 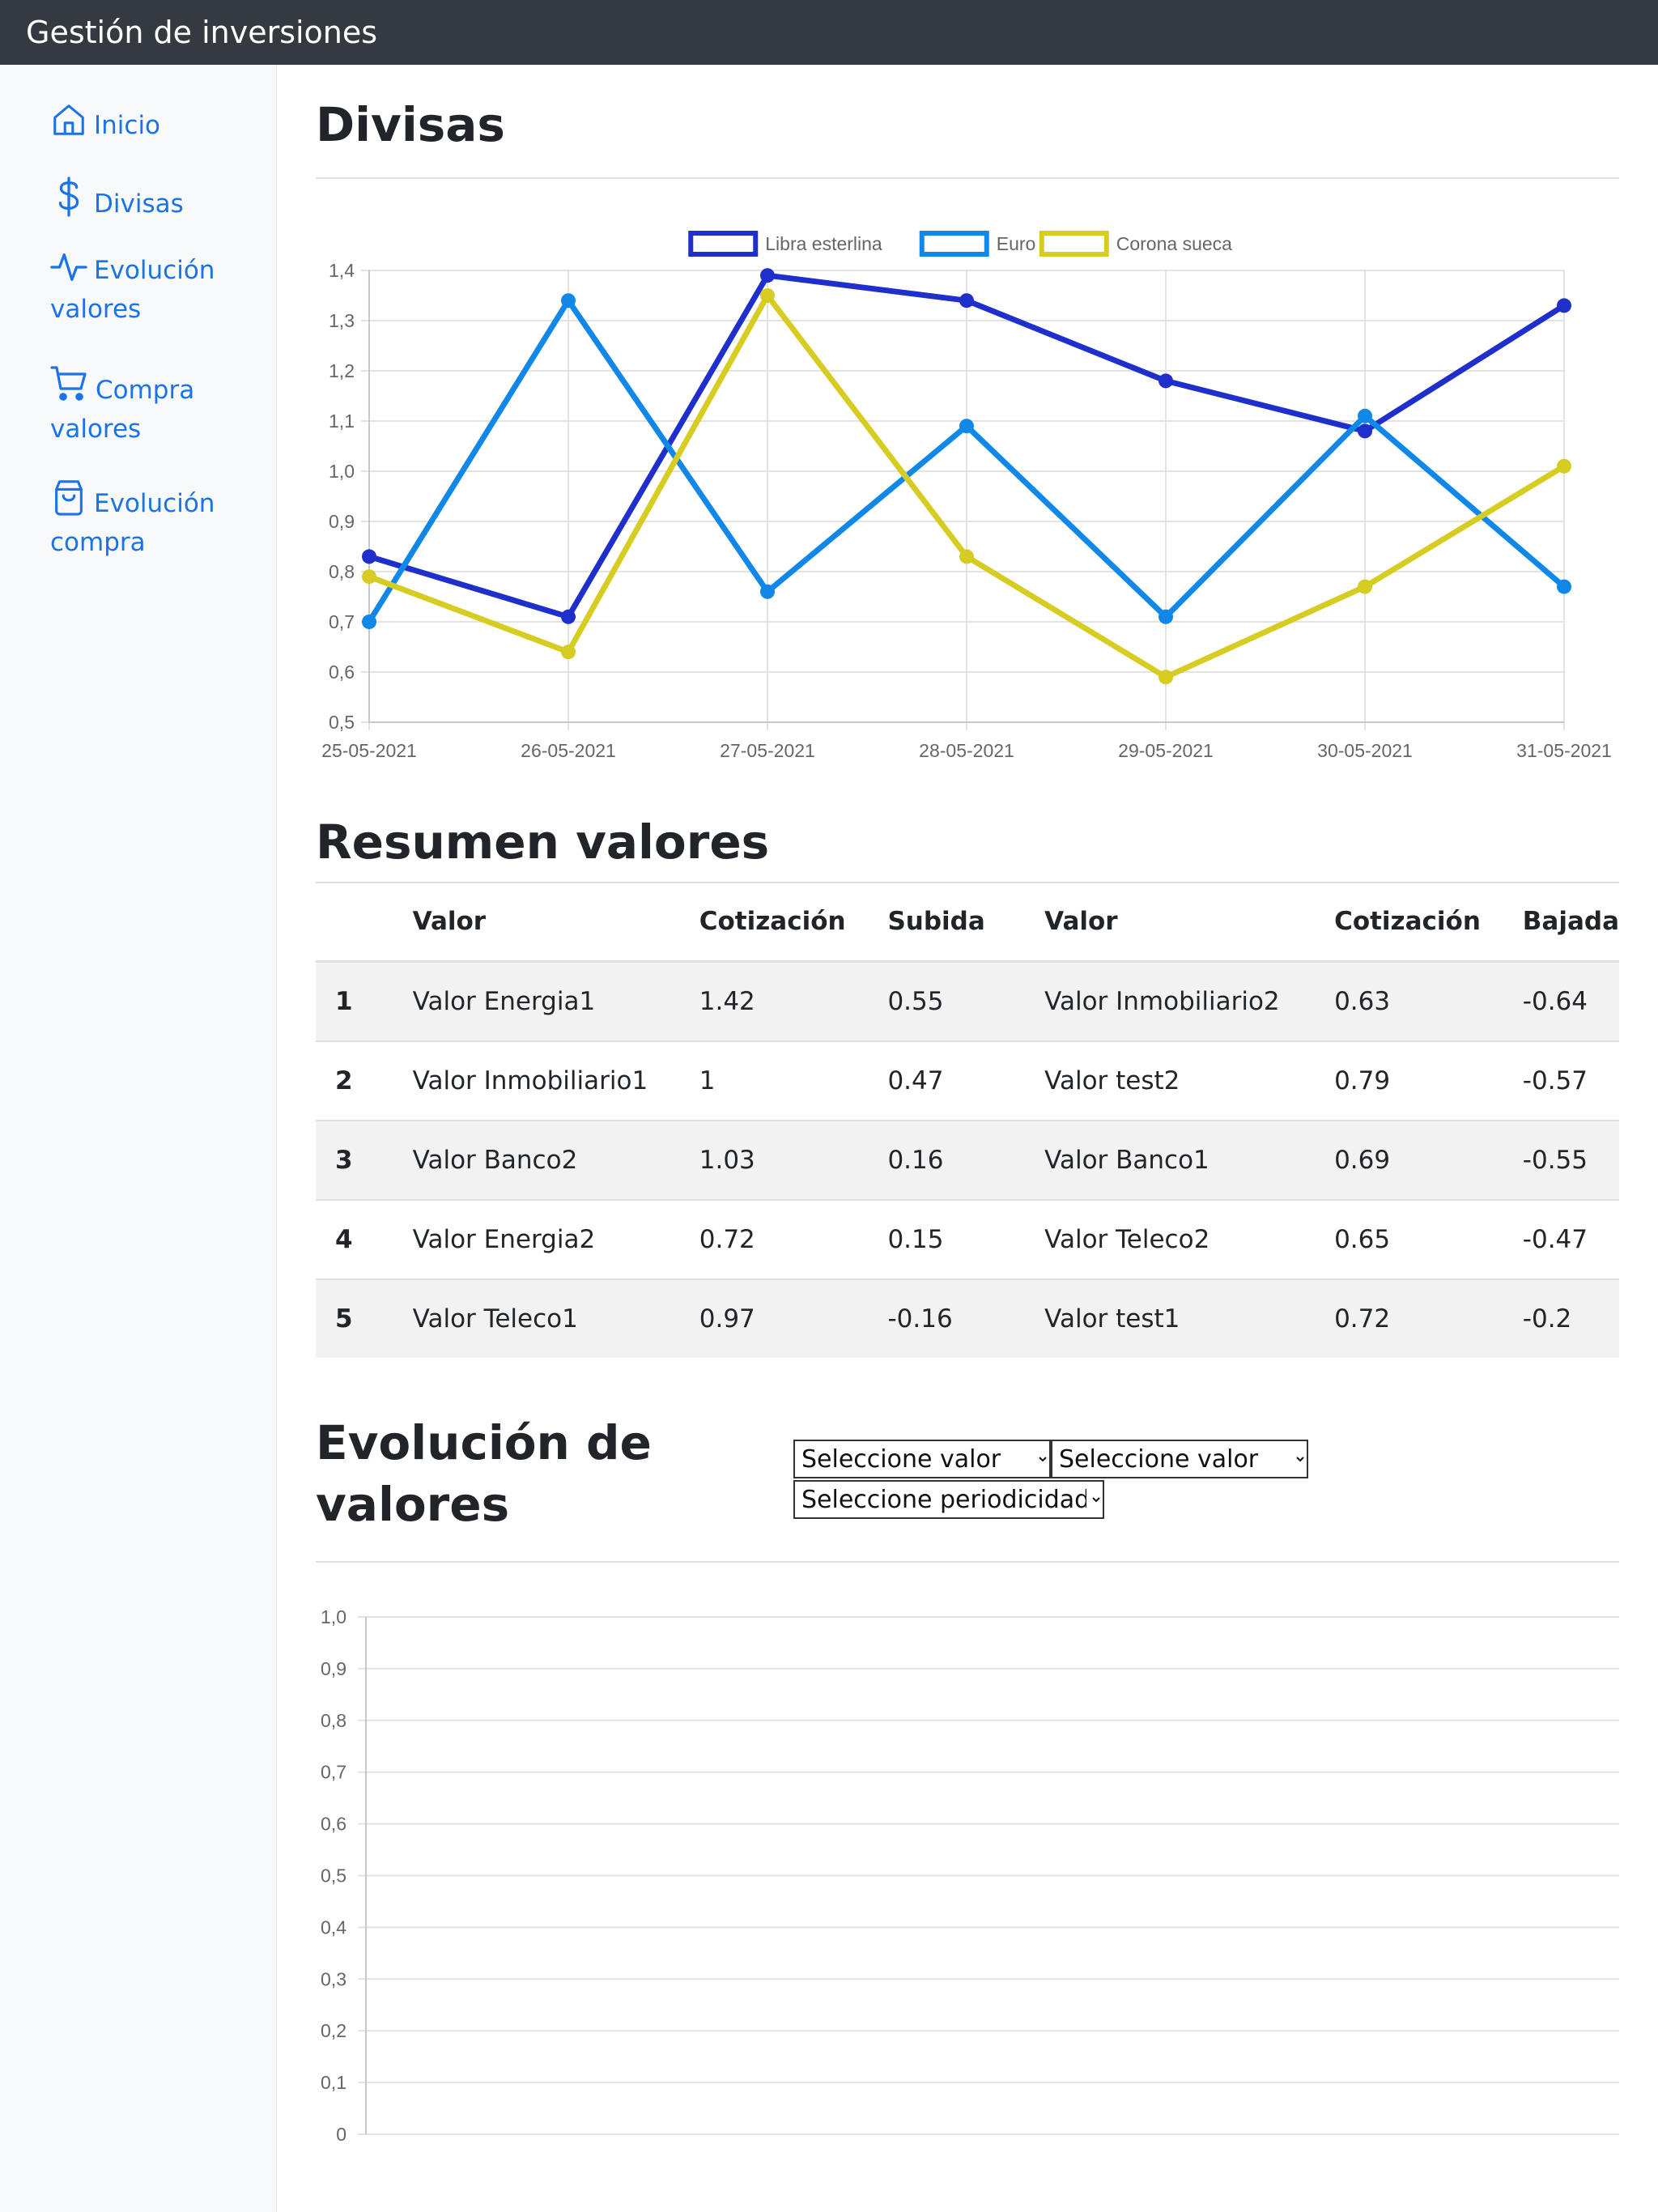 I want to click on table-cell: 0.16, so click(x=947, y=1160).